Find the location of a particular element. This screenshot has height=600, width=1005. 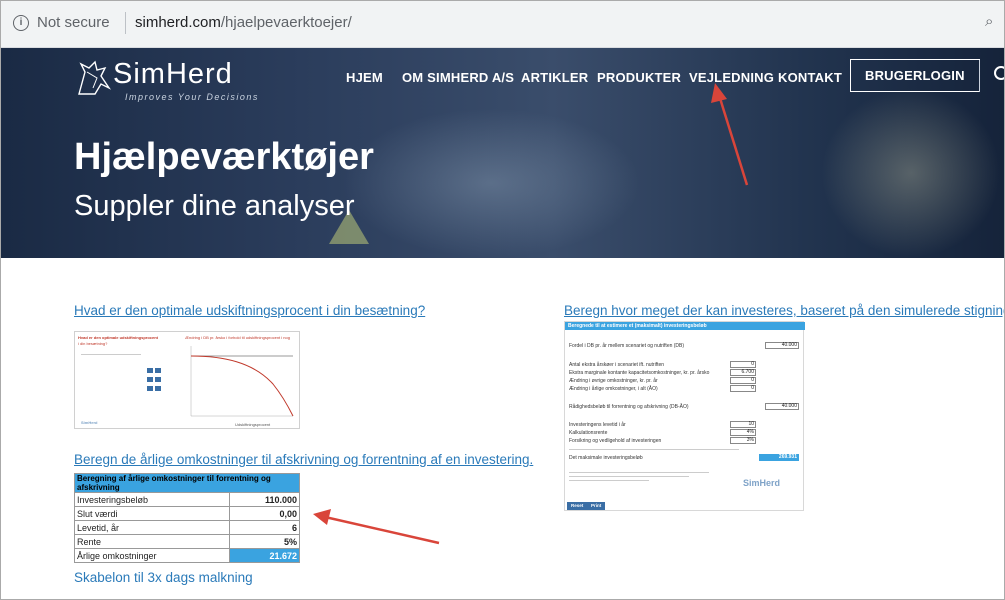

nav-kontakt: KONTAKT is located at coordinates (810, 77).